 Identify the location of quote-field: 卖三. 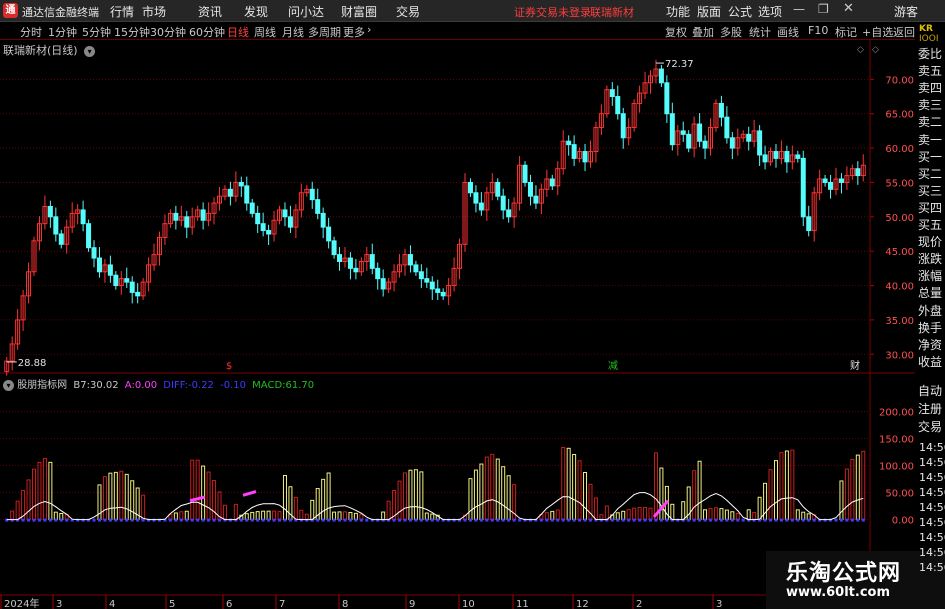
(930, 105).